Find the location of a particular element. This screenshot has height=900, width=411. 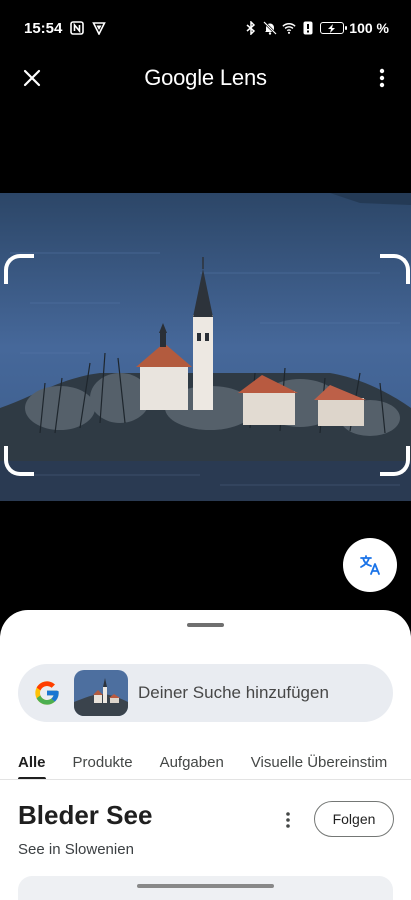

status-right: 100 % is located at coordinates (316, 28).